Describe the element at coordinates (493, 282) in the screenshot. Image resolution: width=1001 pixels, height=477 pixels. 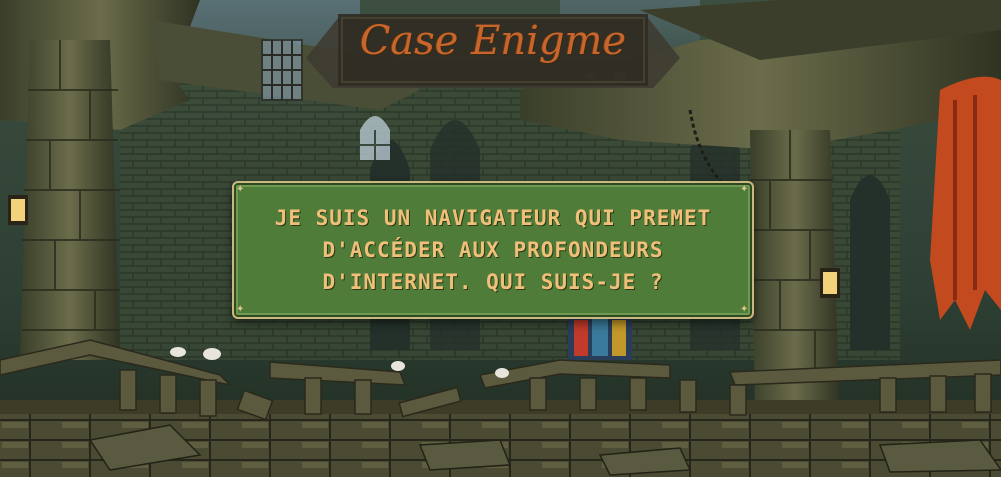
I see `riddle-line: D'INTERNET. QUI SUIS-JE ?` at that location.